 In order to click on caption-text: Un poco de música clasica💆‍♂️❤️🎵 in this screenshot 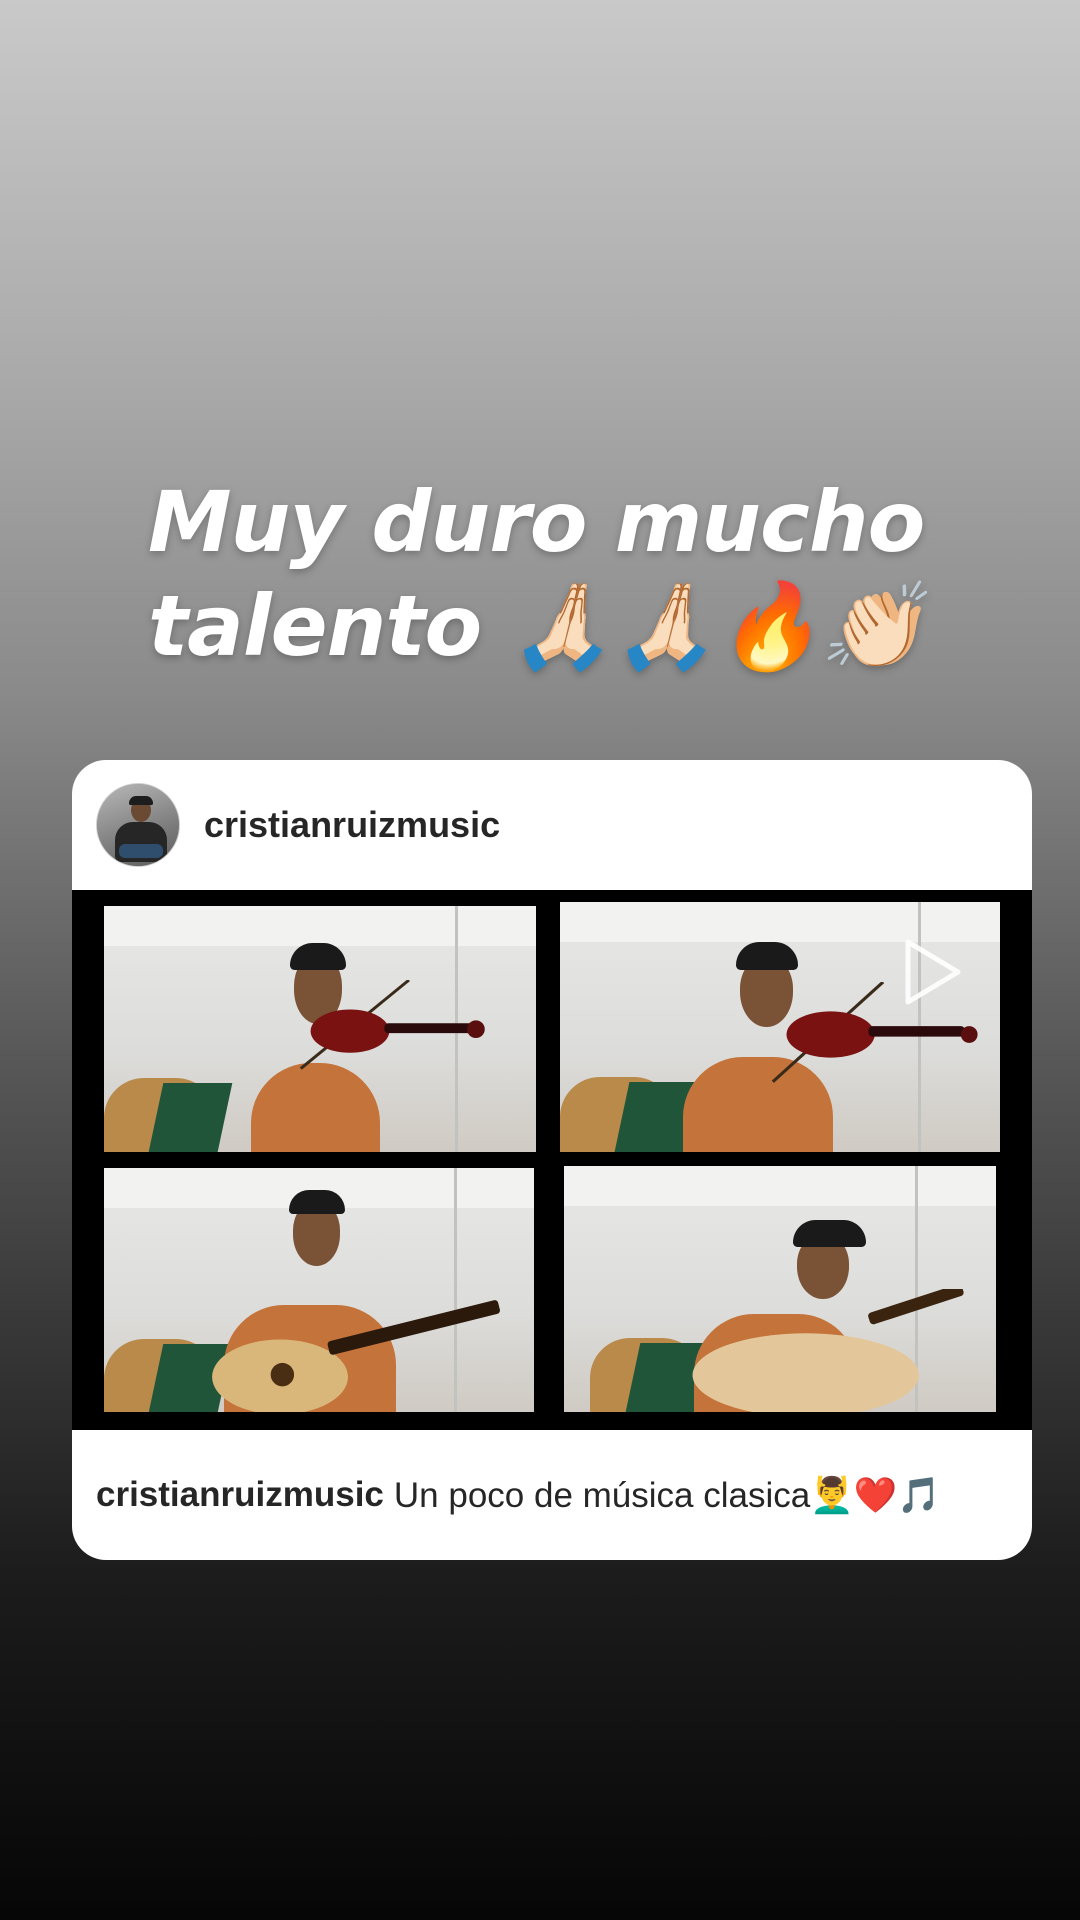, I will do `click(667, 1495)`.